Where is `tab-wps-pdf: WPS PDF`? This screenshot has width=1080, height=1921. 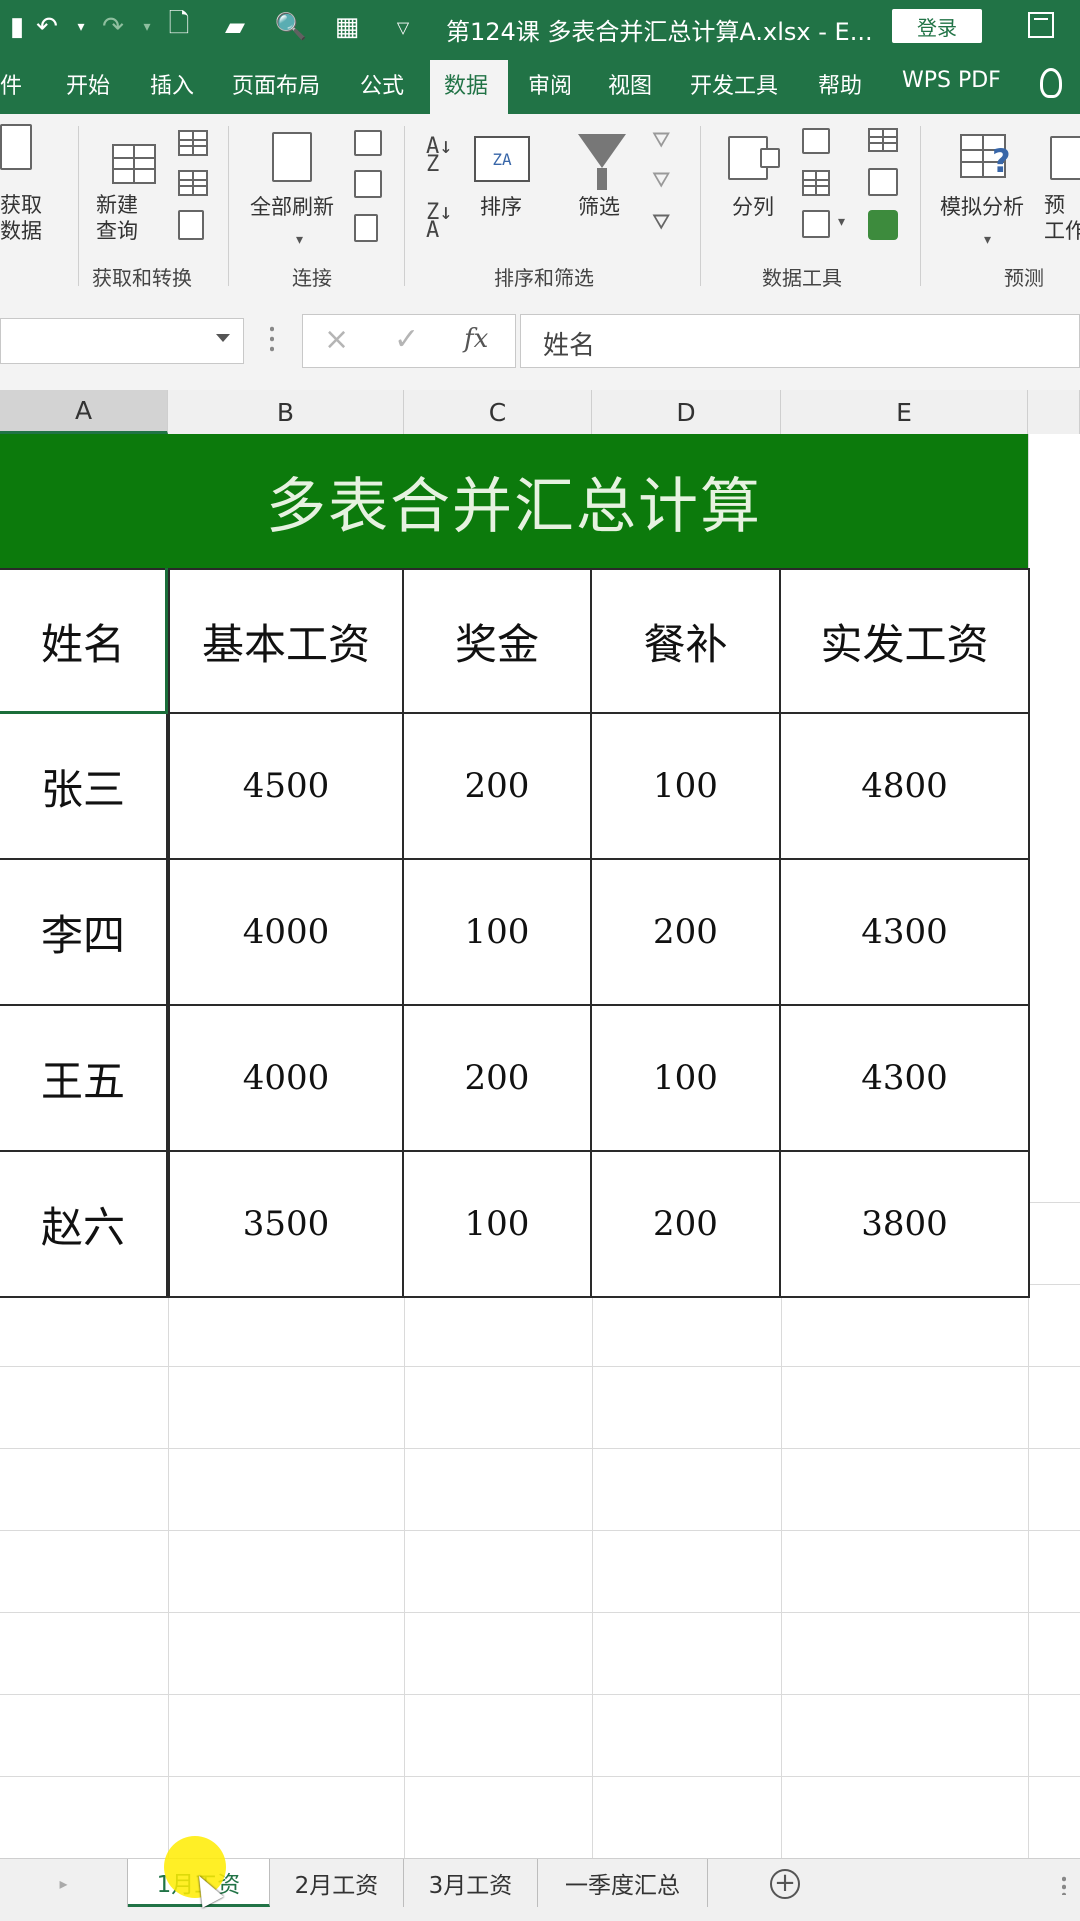 tab-wps-pdf: WPS PDF is located at coordinates (951, 80).